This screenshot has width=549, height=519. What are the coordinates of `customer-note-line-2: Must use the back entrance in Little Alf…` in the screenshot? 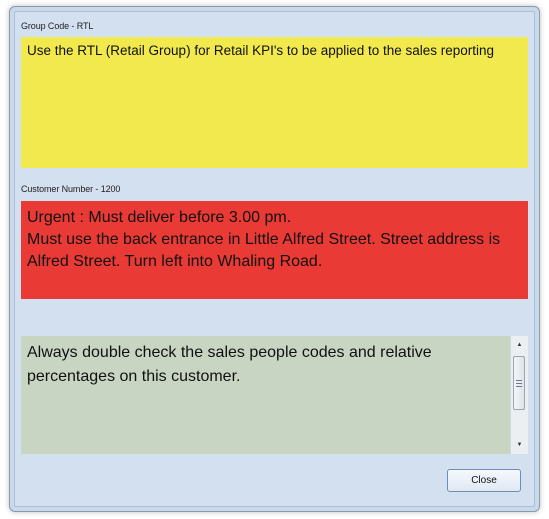 It's located at (264, 250).